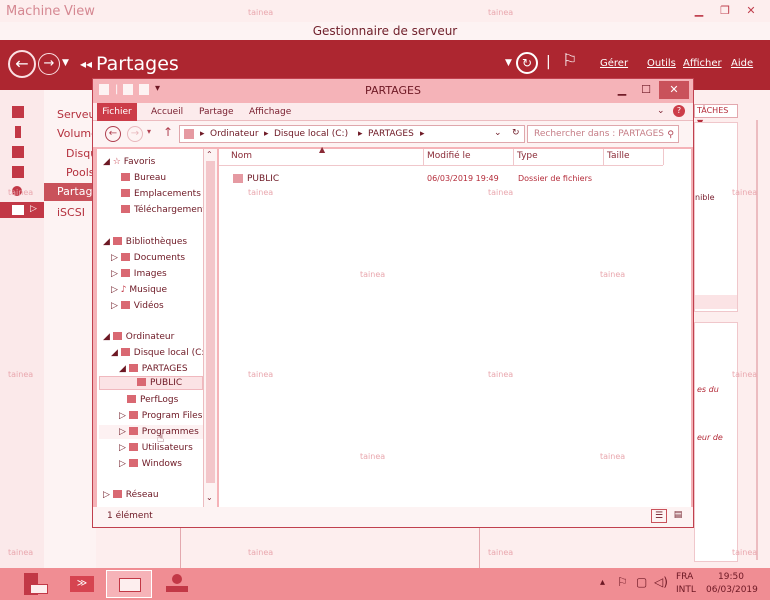 This screenshot has width=770, height=600. I want to click on history-dropdown-icon: ▼, so click(65, 63).